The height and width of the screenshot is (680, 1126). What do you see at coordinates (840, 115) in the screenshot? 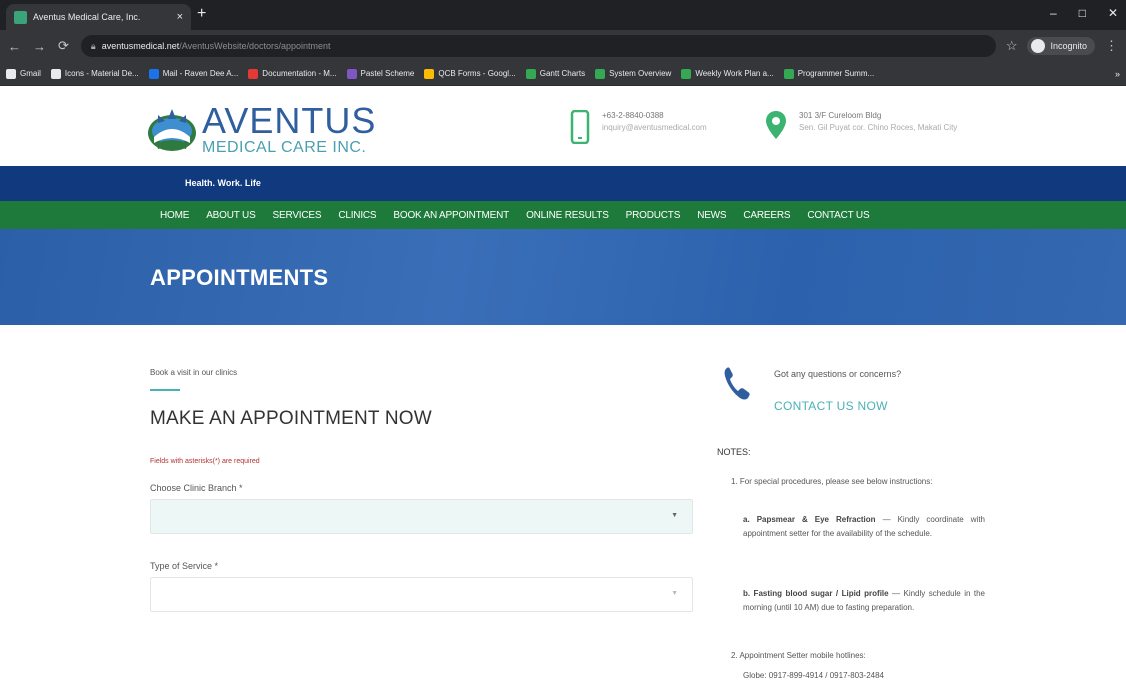
I see `header-address-line1: 301 3/F Cureloom Bldg` at bounding box center [840, 115].